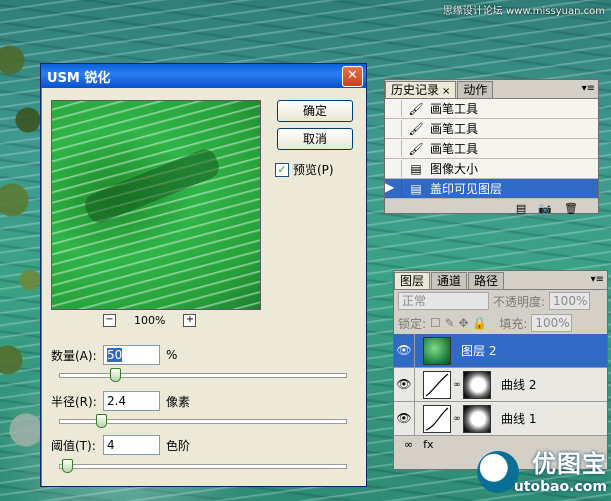  Describe the element at coordinates (491, 208) in the screenshot. I see `history-footer: ▤ 📷 🗑` at that location.